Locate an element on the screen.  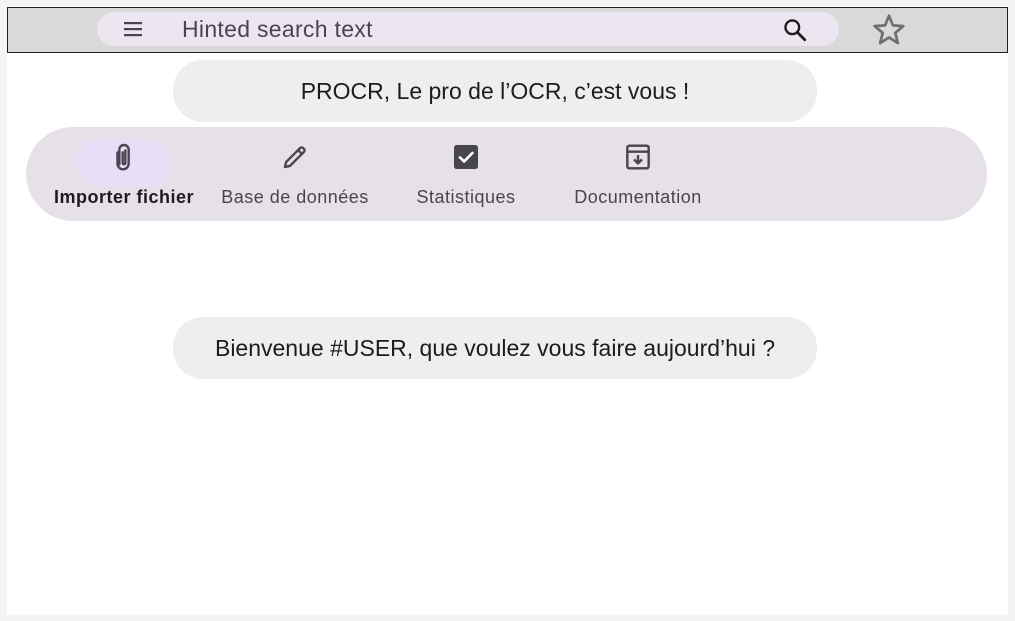
star-icon is located at coordinates (889, 30).